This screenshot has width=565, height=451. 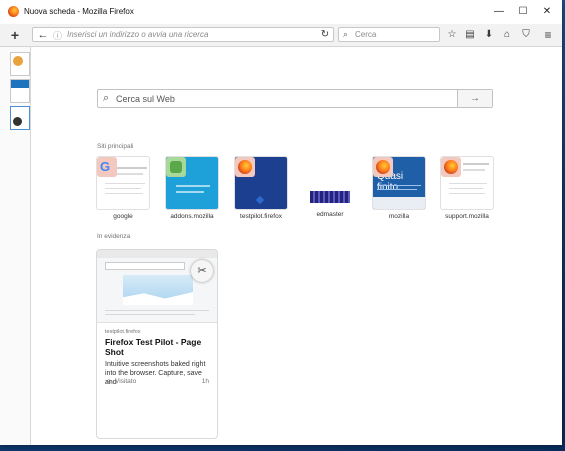 I want to click on top-site-label: addons.mozilla, so click(x=192, y=216).